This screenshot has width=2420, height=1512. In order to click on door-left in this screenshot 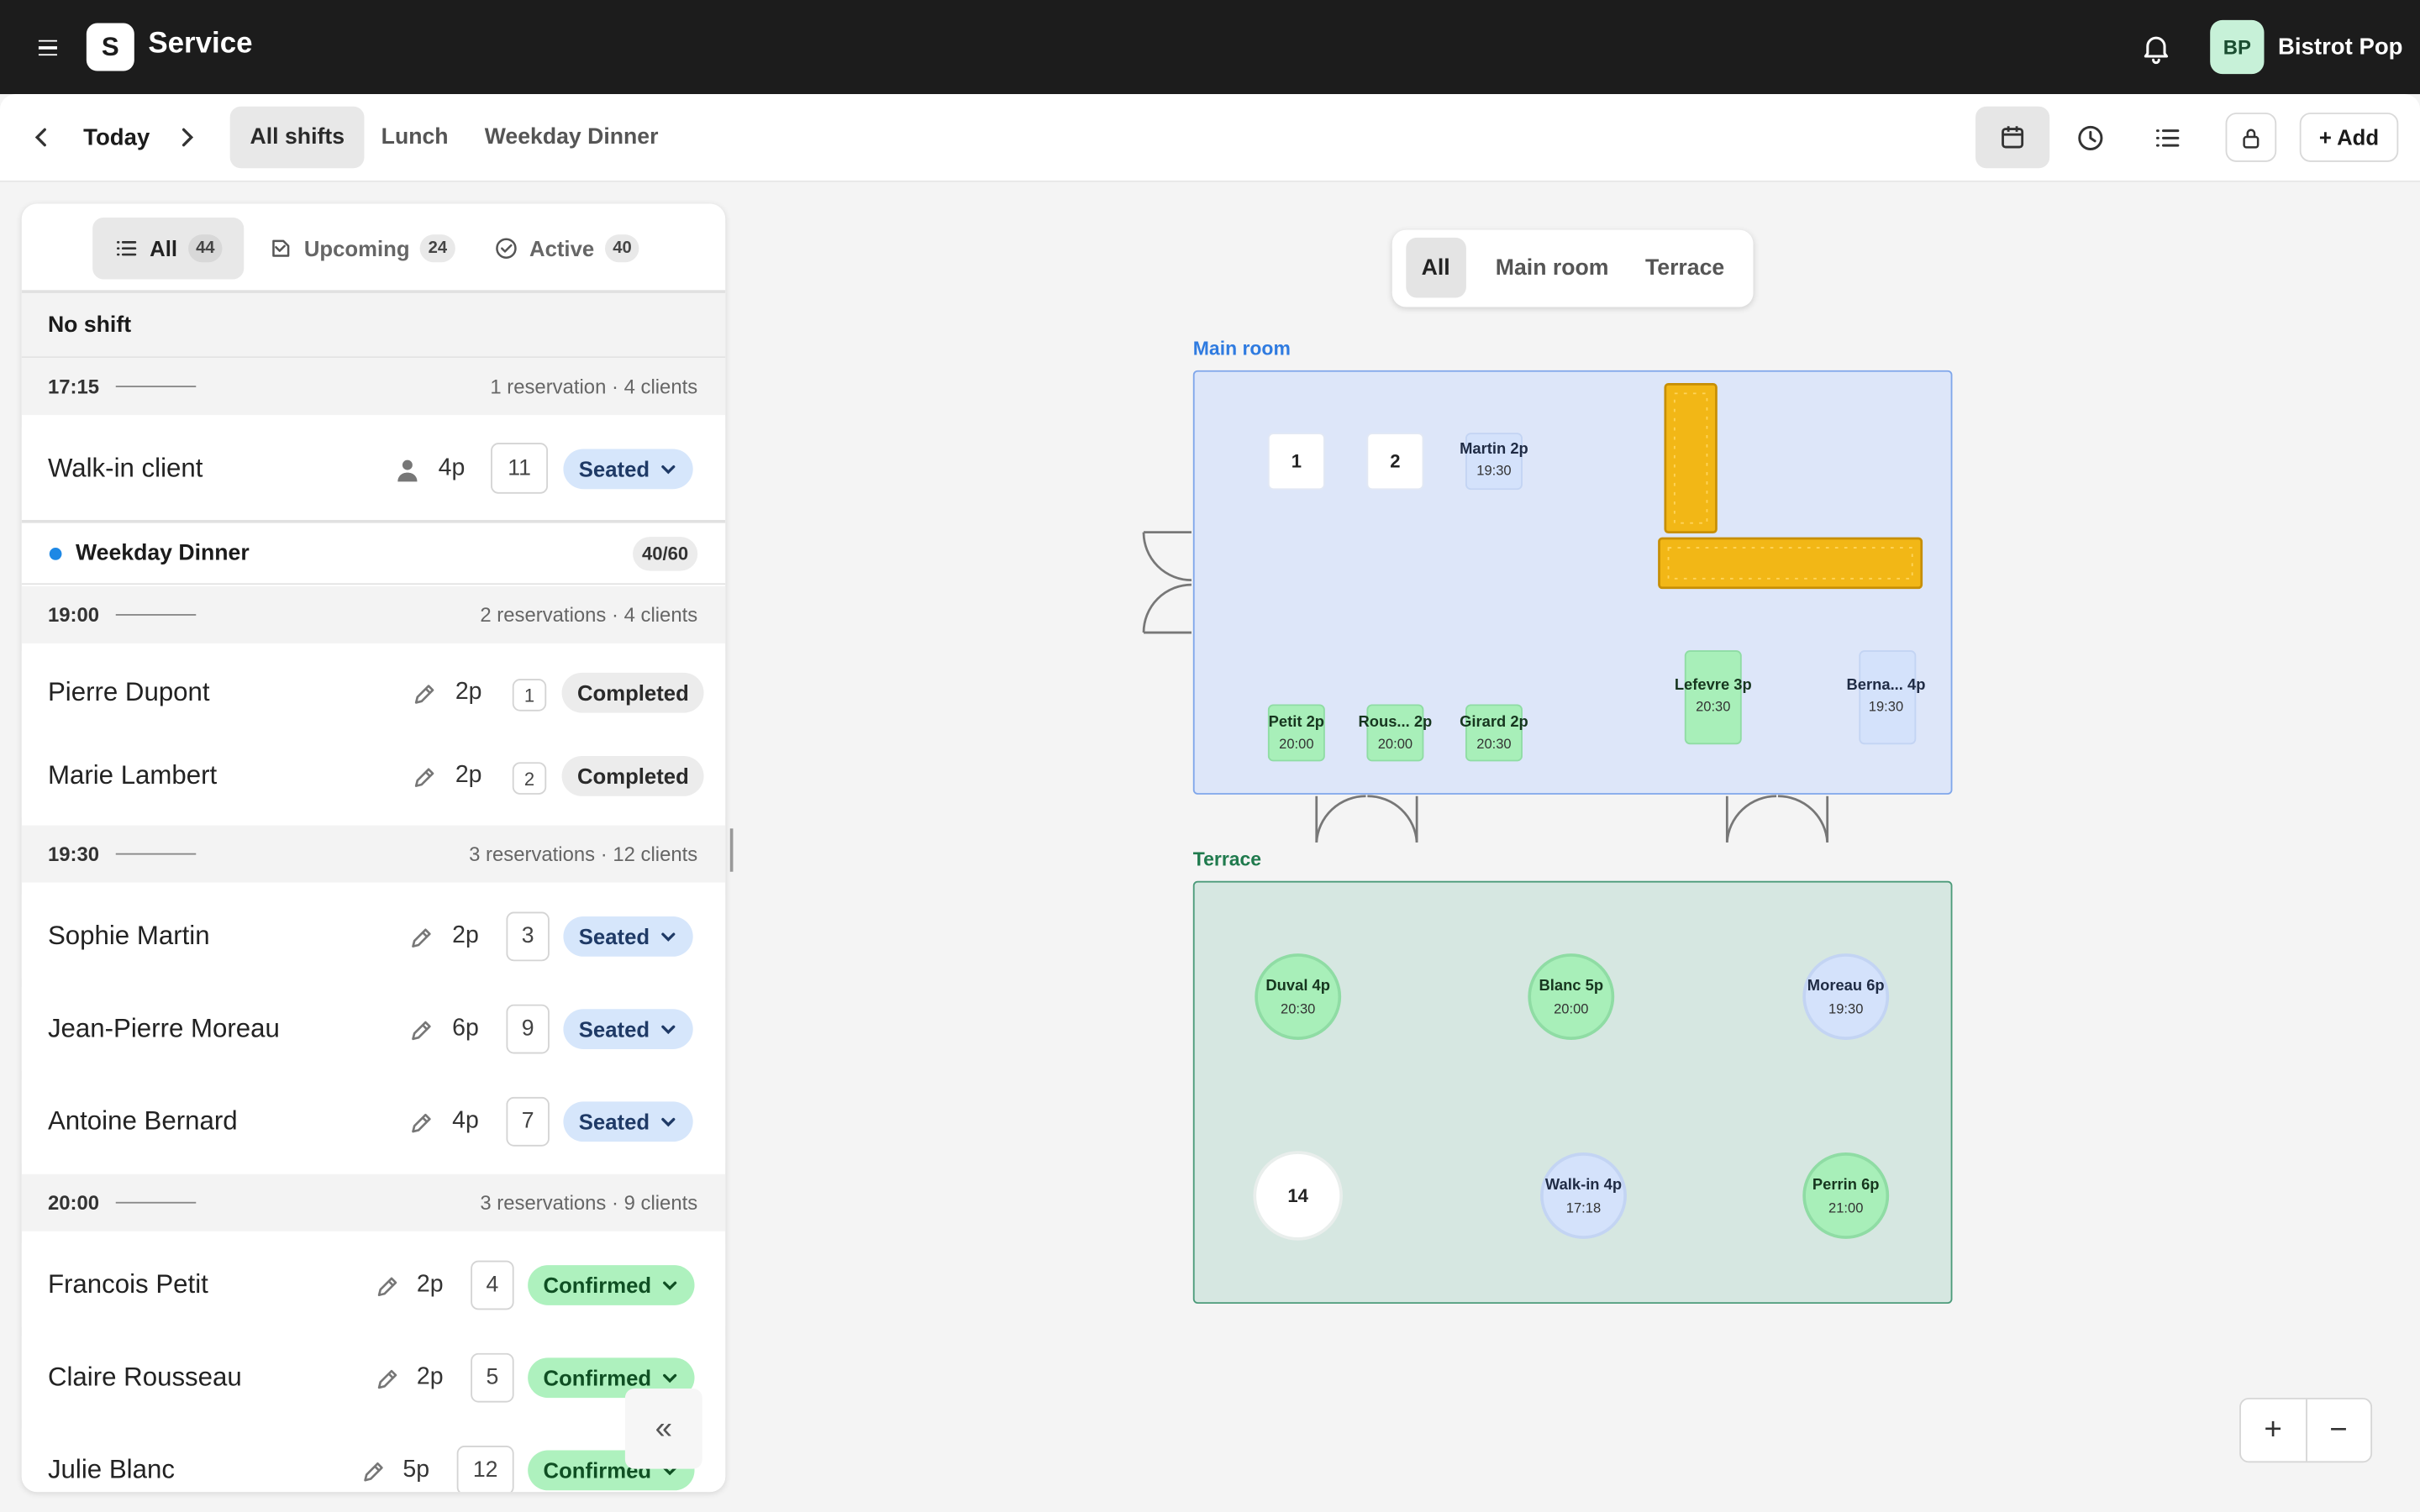, I will do `click(1167, 582)`.